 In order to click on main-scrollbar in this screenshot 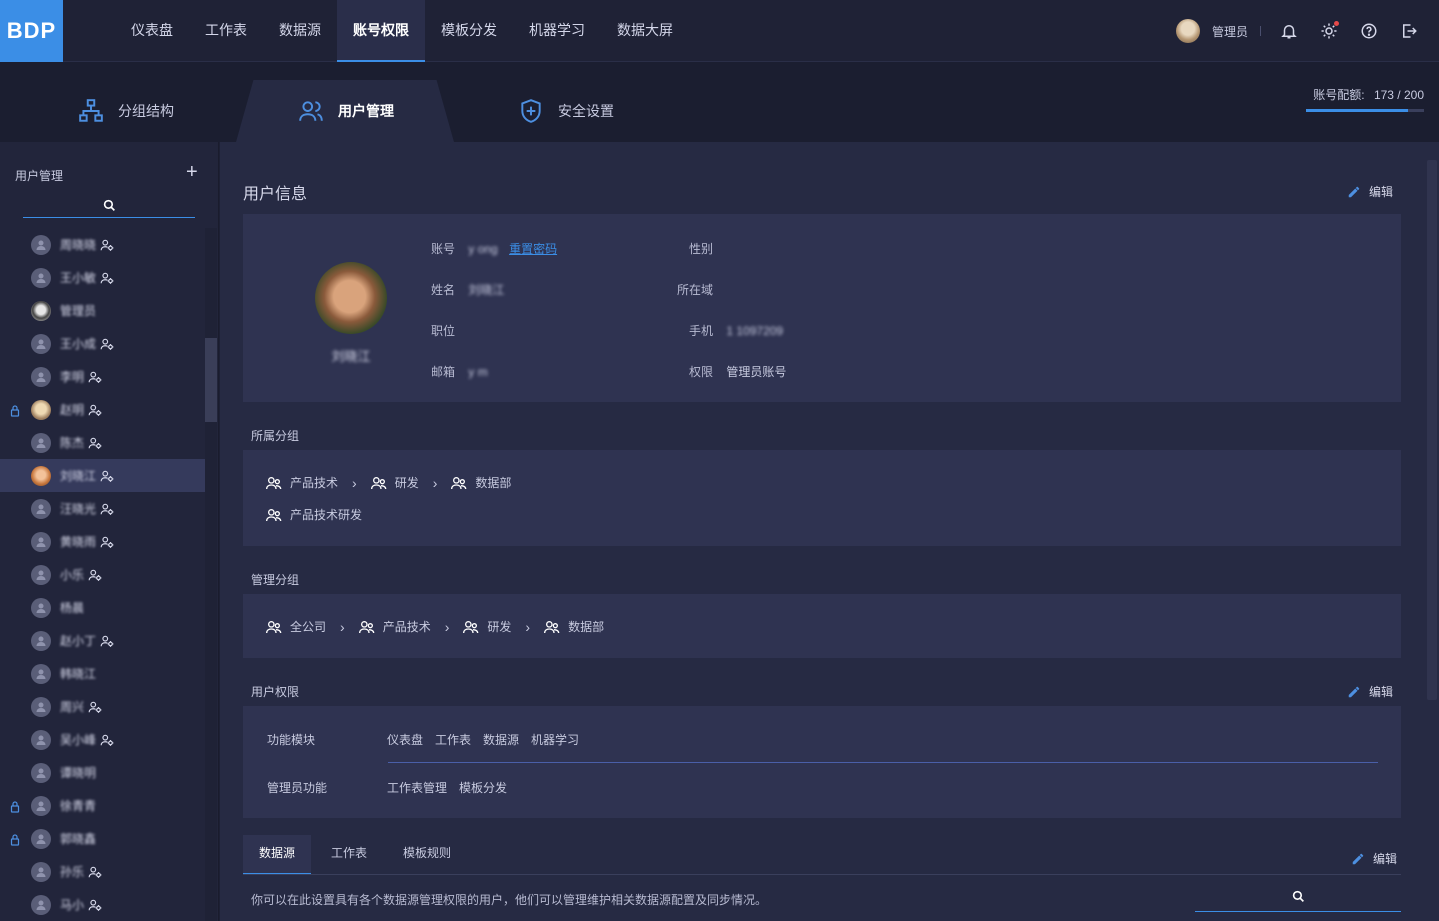, I will do `click(1432, 430)`.